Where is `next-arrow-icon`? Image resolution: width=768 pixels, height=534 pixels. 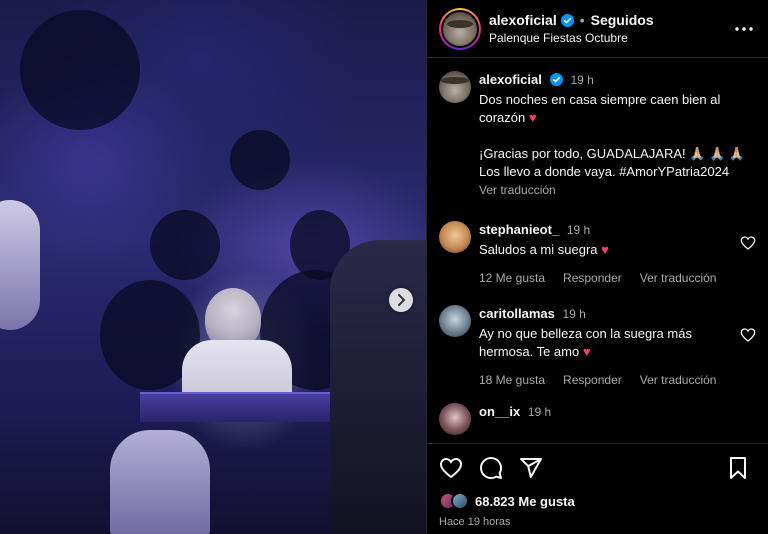 next-arrow-icon is located at coordinates (401, 300).